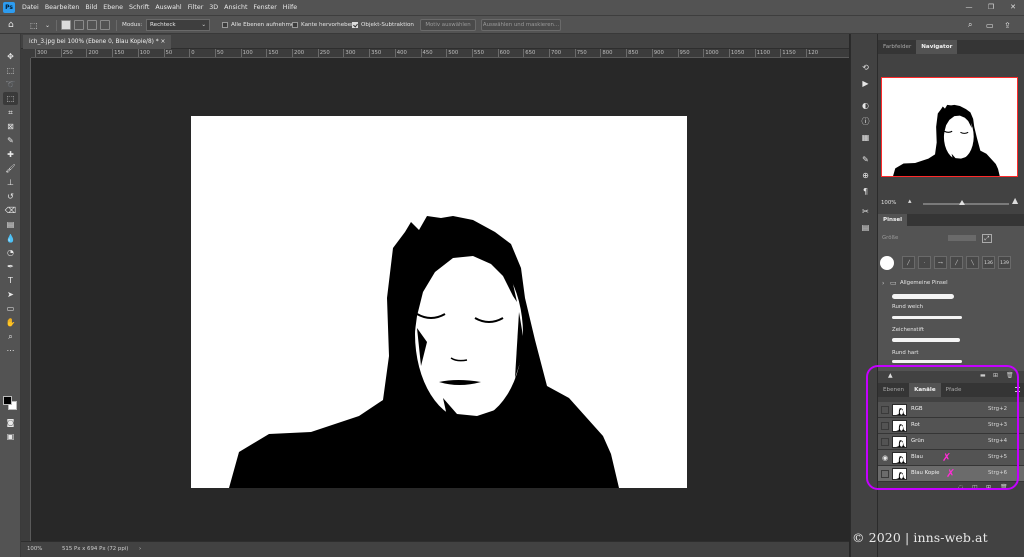 The height and width of the screenshot is (557, 1024). What do you see at coordinates (34, 25) in the screenshot?
I see `object-select-tool-icon: ⬚` at bounding box center [34, 25].